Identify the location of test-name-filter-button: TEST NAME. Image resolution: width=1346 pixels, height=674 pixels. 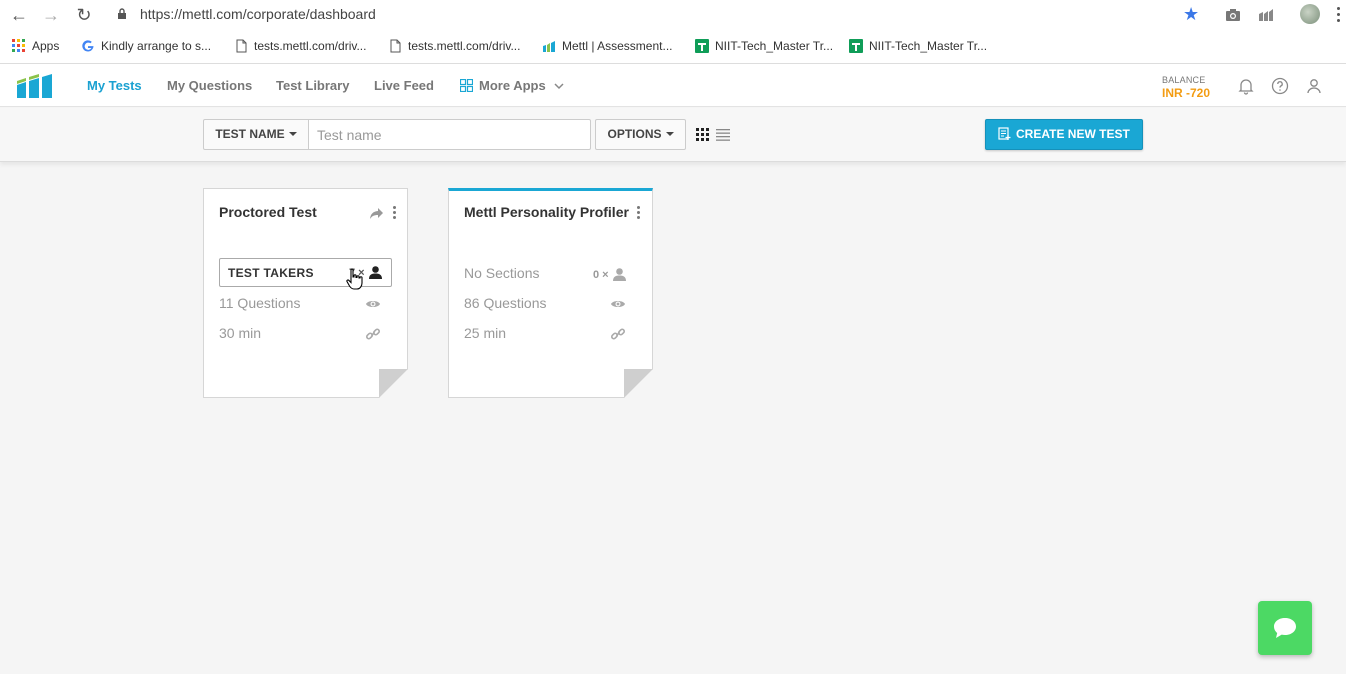
(256, 134).